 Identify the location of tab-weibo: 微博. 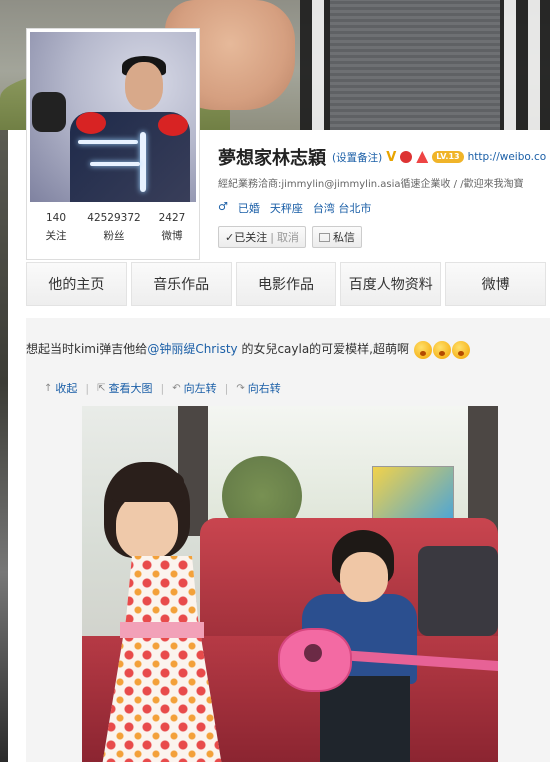
(495, 284).